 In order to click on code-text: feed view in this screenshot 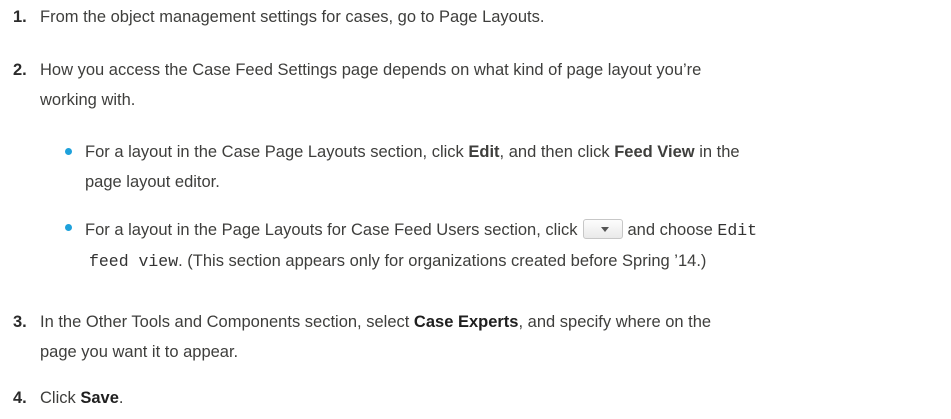, I will do `click(134, 261)`.